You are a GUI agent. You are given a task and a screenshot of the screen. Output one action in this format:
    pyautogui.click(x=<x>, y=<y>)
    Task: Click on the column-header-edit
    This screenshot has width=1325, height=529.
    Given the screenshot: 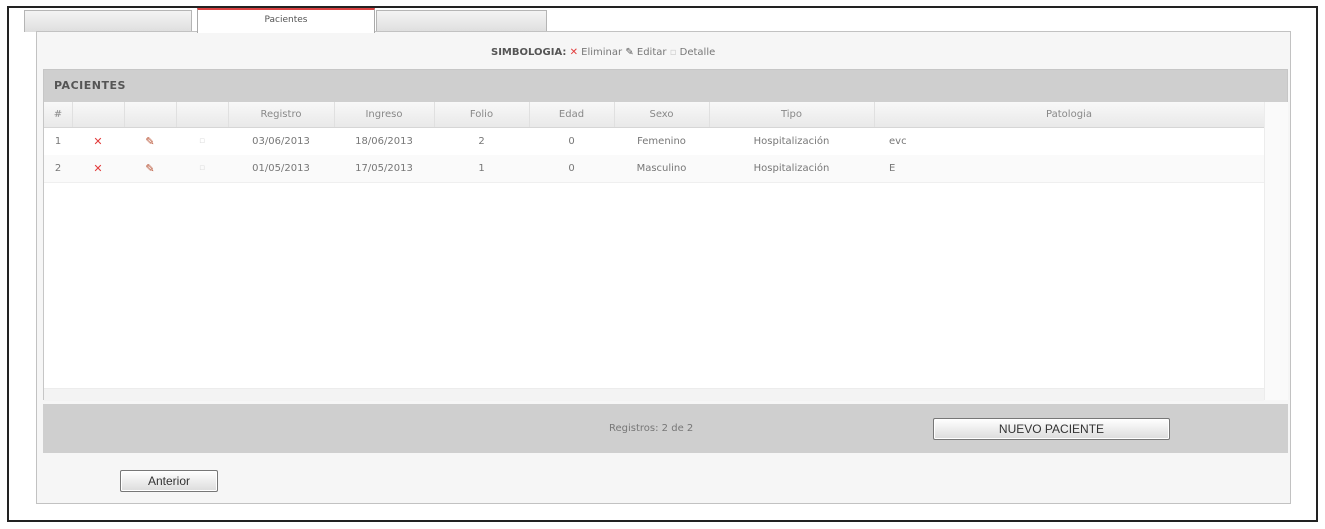 What is the action you would take?
    pyautogui.click(x=150, y=114)
    